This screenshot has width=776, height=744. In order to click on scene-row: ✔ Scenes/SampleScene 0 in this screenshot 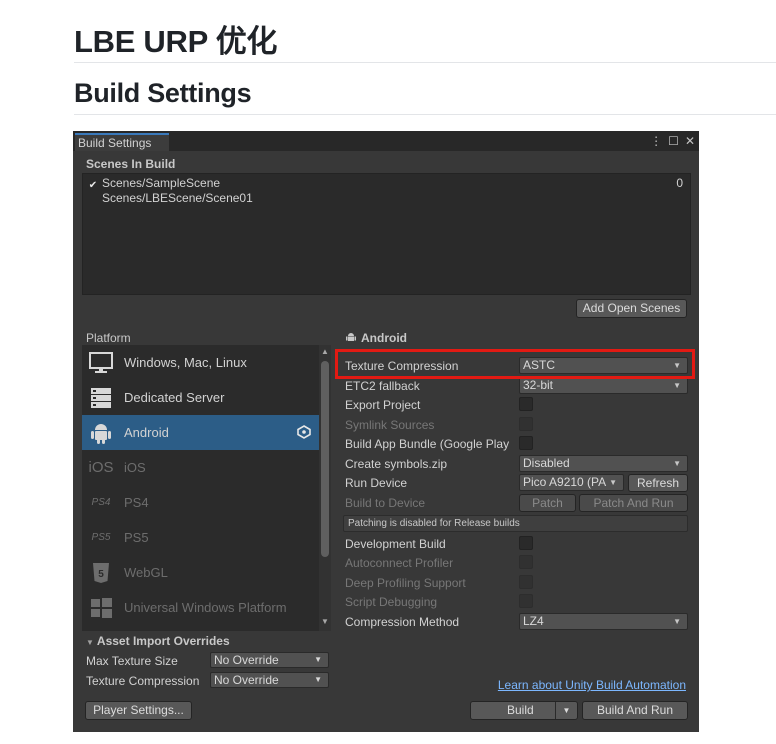, I will do `click(387, 183)`.